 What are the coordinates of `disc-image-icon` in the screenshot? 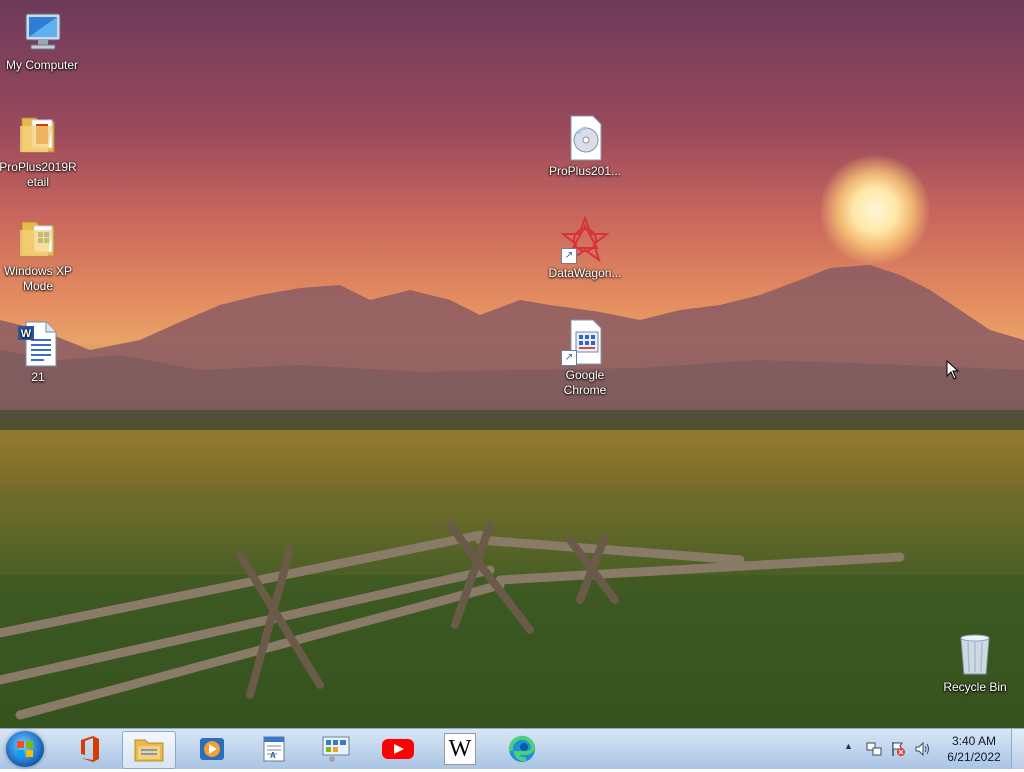 It's located at (585, 138).